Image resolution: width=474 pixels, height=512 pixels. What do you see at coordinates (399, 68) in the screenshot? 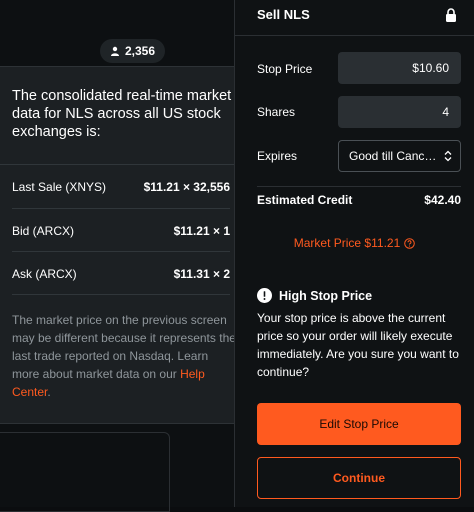
I see `stop-price-input: $10.60` at bounding box center [399, 68].